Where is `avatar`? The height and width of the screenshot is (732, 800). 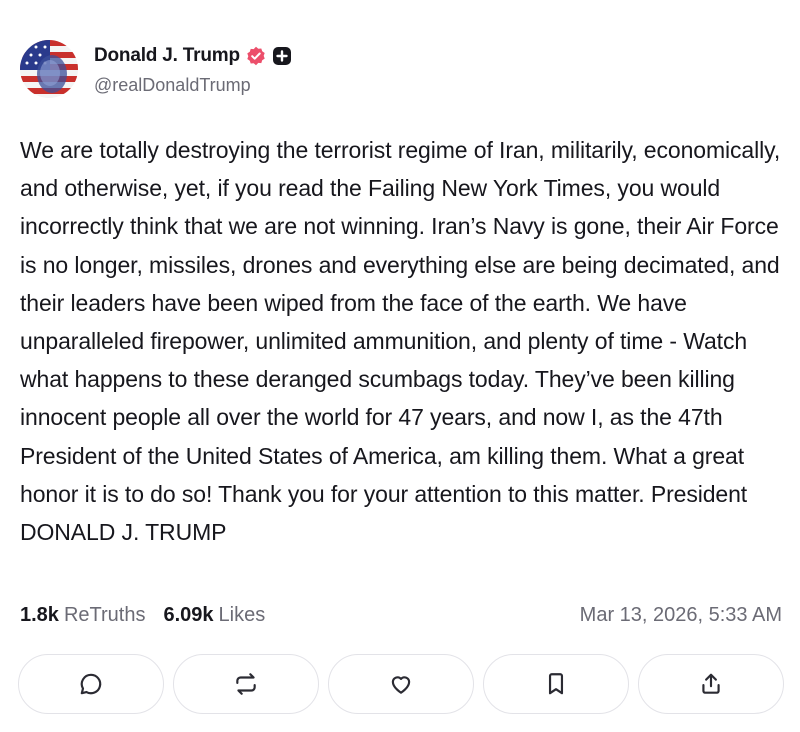 avatar is located at coordinates (49, 69).